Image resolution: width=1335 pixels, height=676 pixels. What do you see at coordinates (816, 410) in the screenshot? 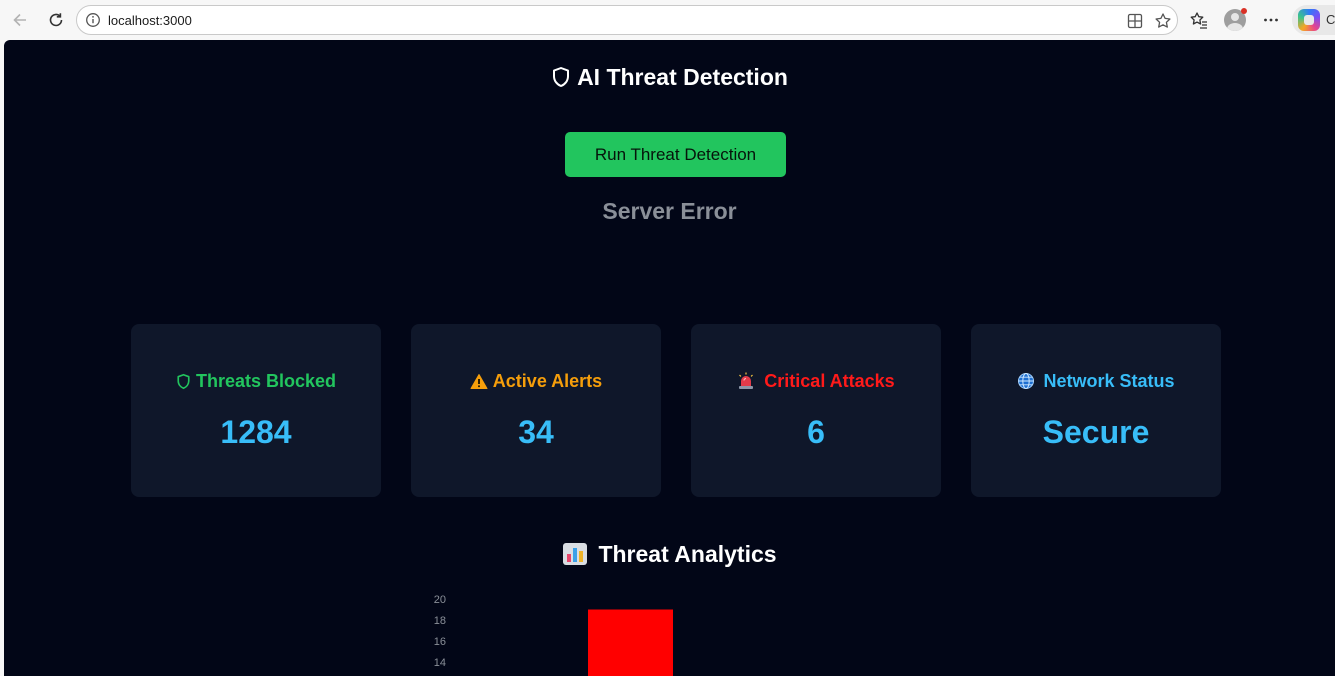
I see `card-critical-attacks: Critical Attacks 6` at bounding box center [816, 410].